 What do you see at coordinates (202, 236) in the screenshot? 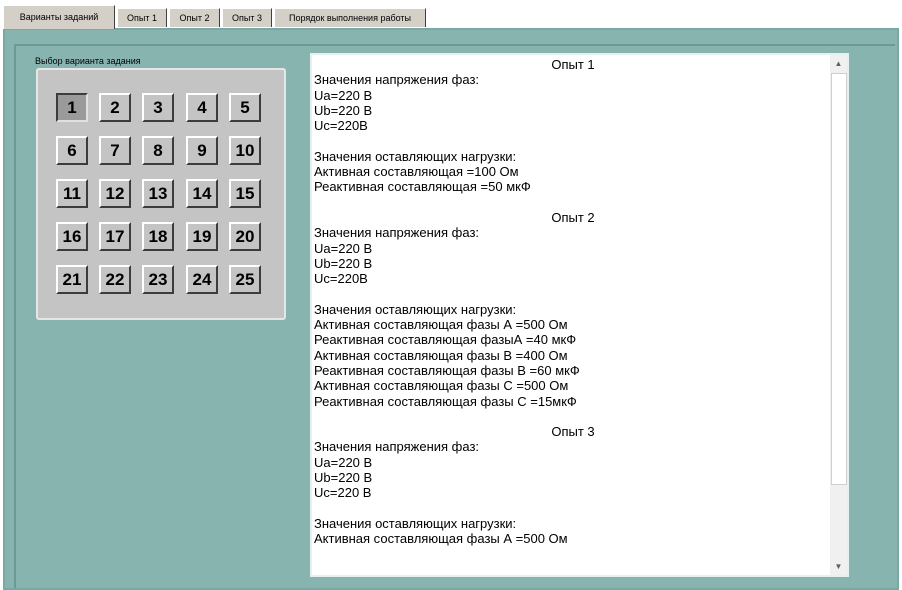
I see `variant-button-19: 19` at bounding box center [202, 236].